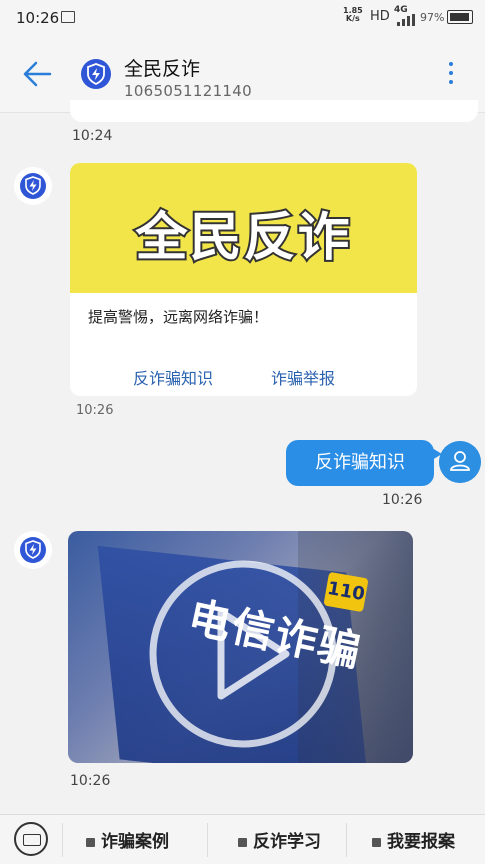  I want to click on card-link-fraud-report: 诈骗举报, so click(303, 377).